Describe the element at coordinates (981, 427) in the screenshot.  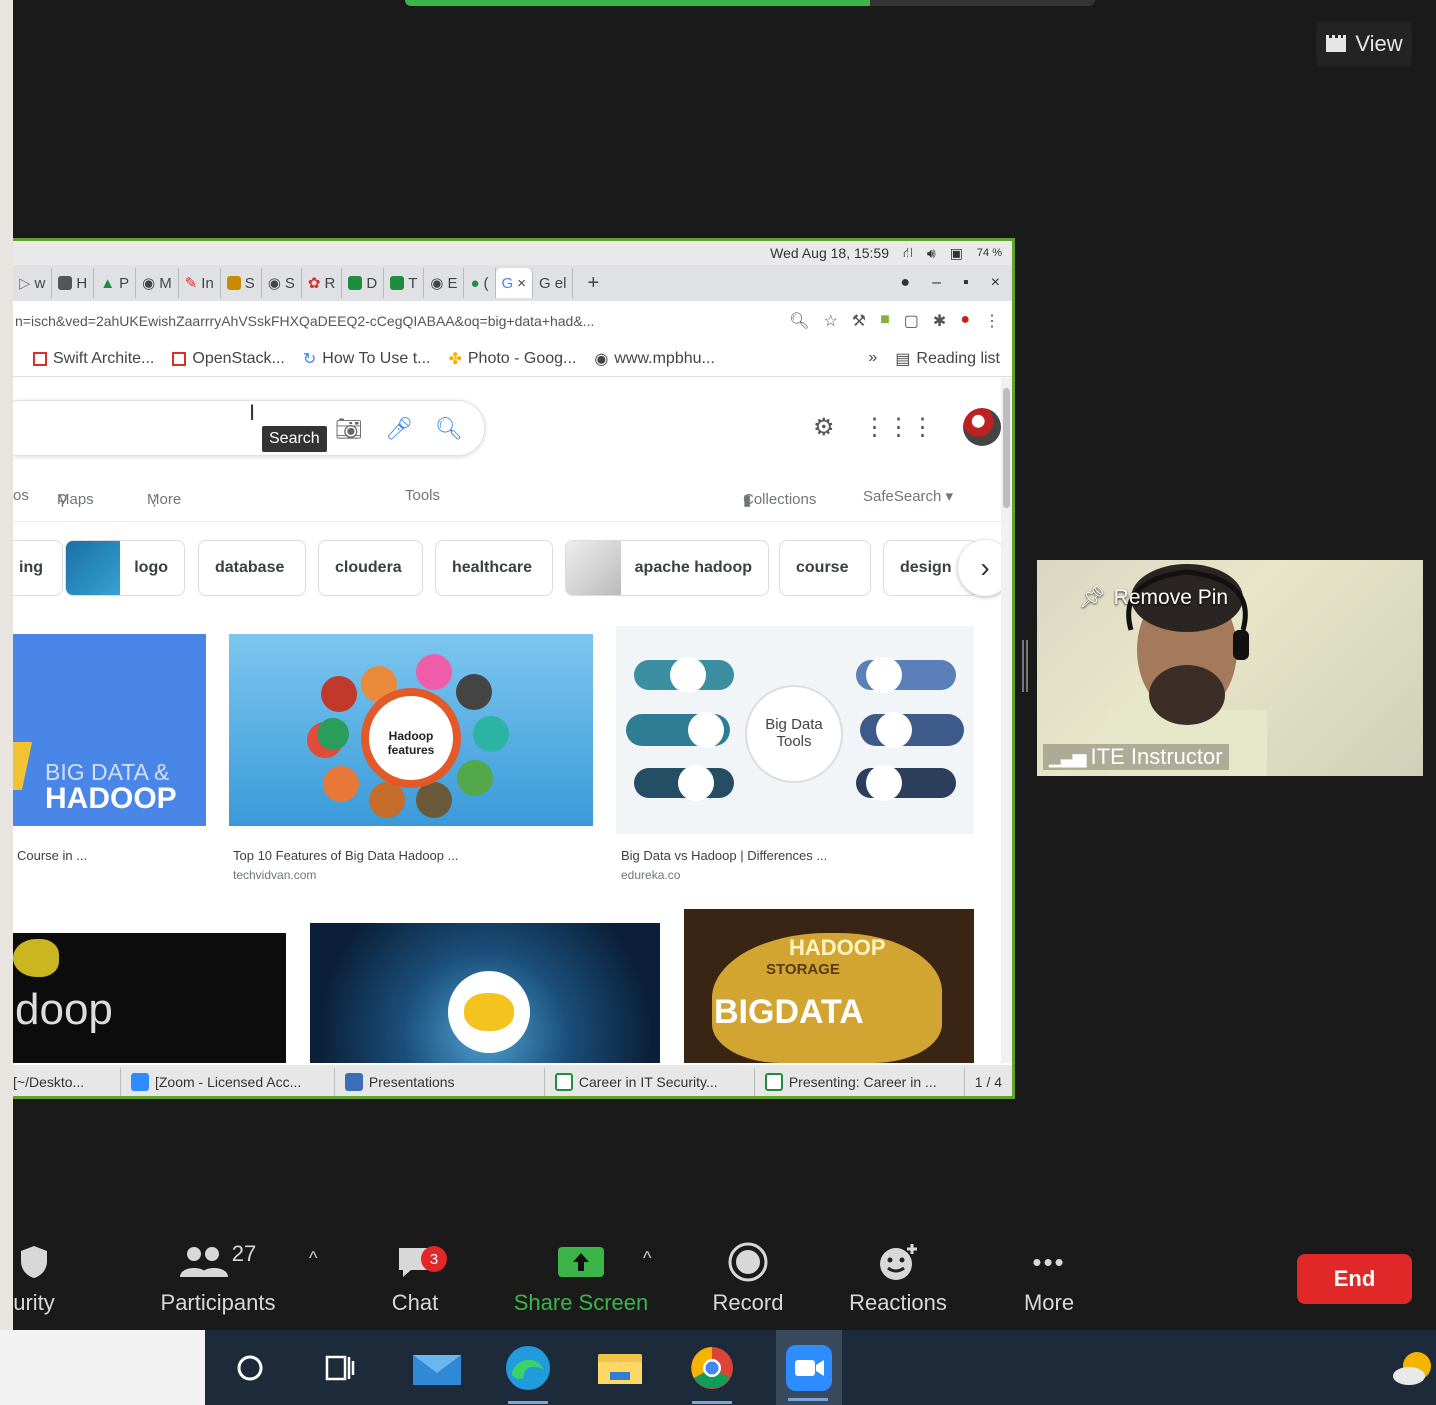
I see `account-avatar` at that location.